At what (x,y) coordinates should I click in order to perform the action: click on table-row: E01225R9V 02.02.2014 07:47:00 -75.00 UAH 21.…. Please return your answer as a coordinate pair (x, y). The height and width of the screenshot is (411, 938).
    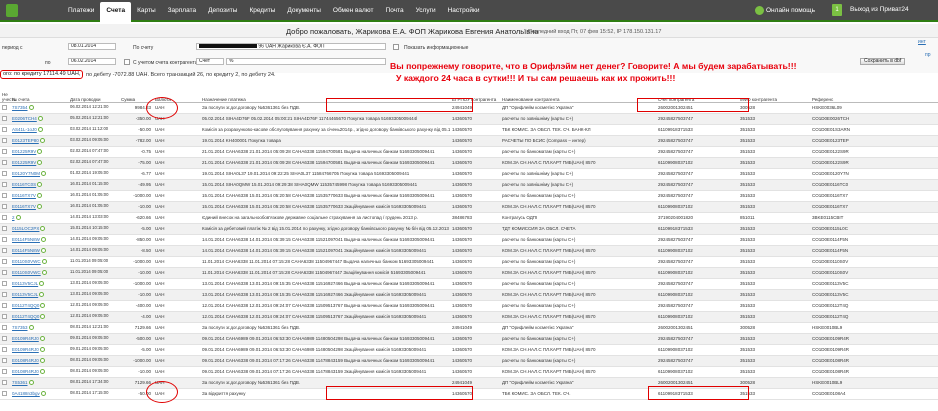
    Looking at the image, I should click on (469, 163).